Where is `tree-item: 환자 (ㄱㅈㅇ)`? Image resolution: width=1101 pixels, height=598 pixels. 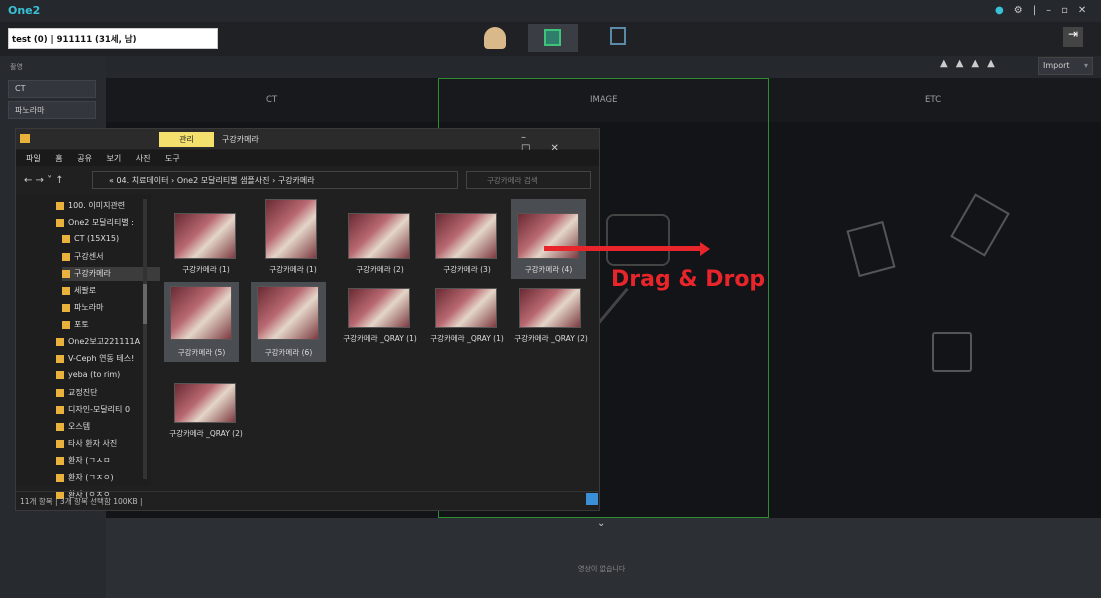 tree-item: 환자 (ㄱㅈㅇ) is located at coordinates (85, 477).